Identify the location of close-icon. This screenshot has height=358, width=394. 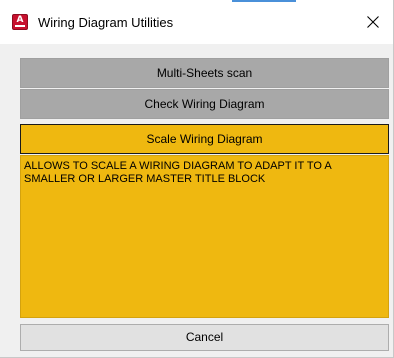
(373, 22).